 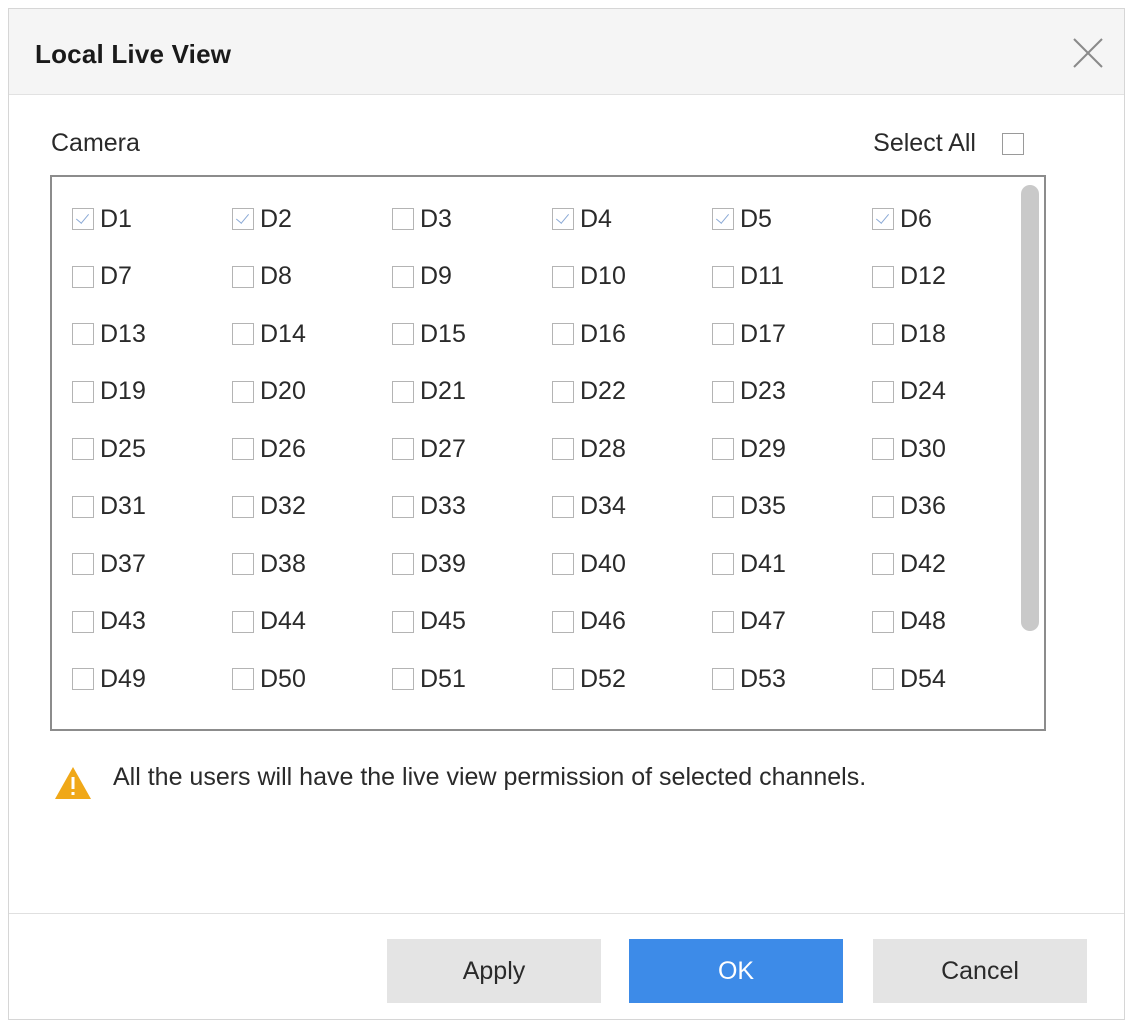 What do you see at coordinates (932, 219) in the screenshot?
I see `channel-item: D6` at bounding box center [932, 219].